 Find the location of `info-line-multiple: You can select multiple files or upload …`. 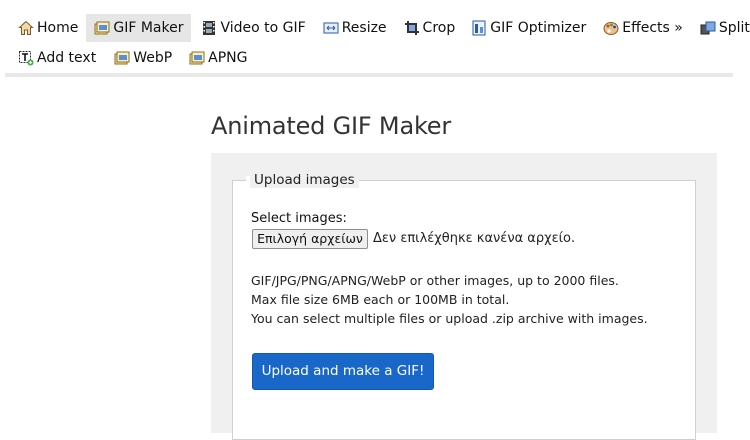

info-line-multiple: You can select multiple files or upload … is located at coordinates (449, 318).